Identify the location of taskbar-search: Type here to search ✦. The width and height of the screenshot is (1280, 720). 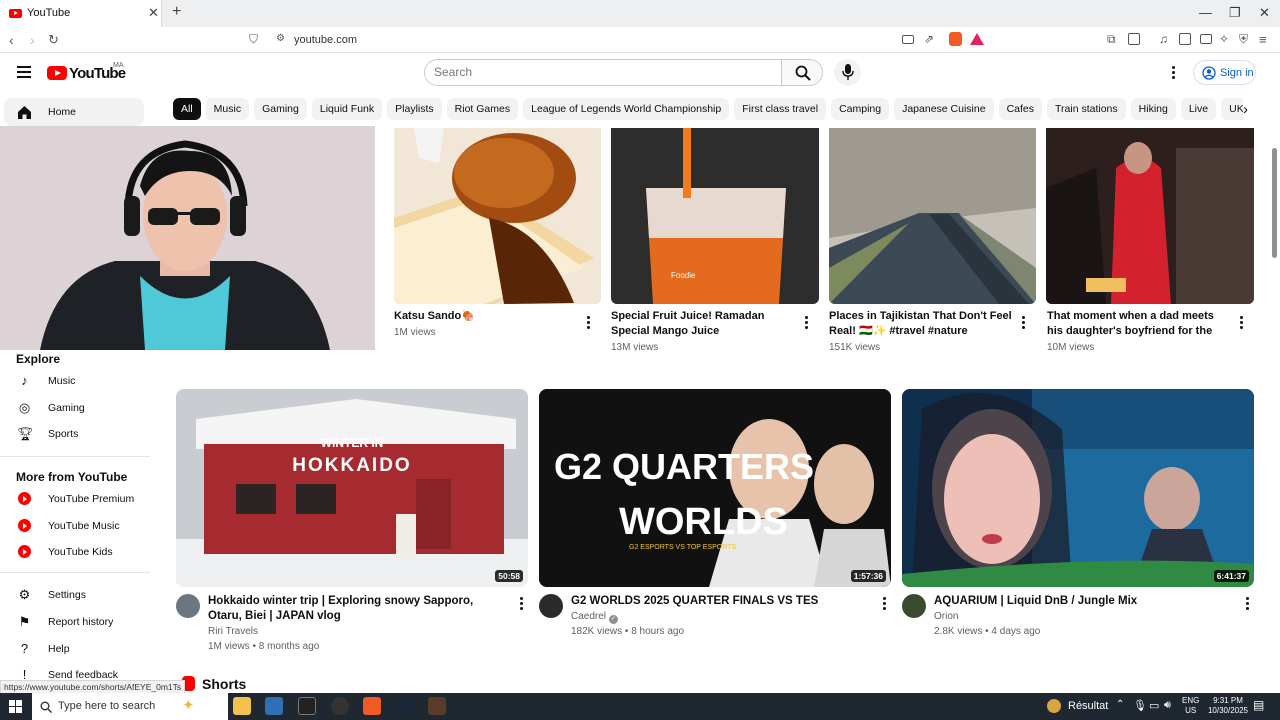
(130, 706).